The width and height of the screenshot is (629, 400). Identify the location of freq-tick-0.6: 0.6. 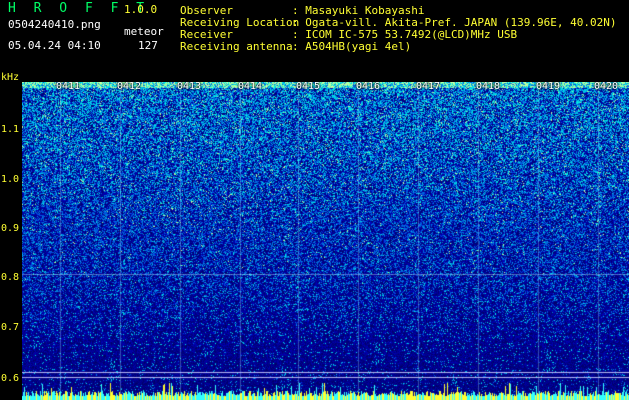
(10, 378).